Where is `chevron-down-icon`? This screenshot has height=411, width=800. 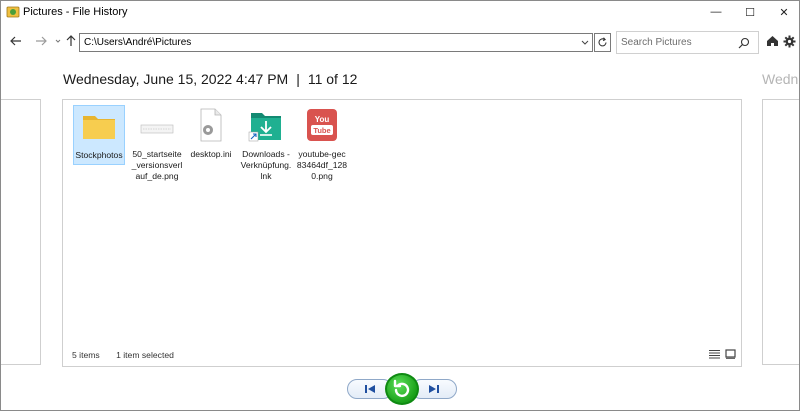 chevron-down-icon is located at coordinates (58, 41).